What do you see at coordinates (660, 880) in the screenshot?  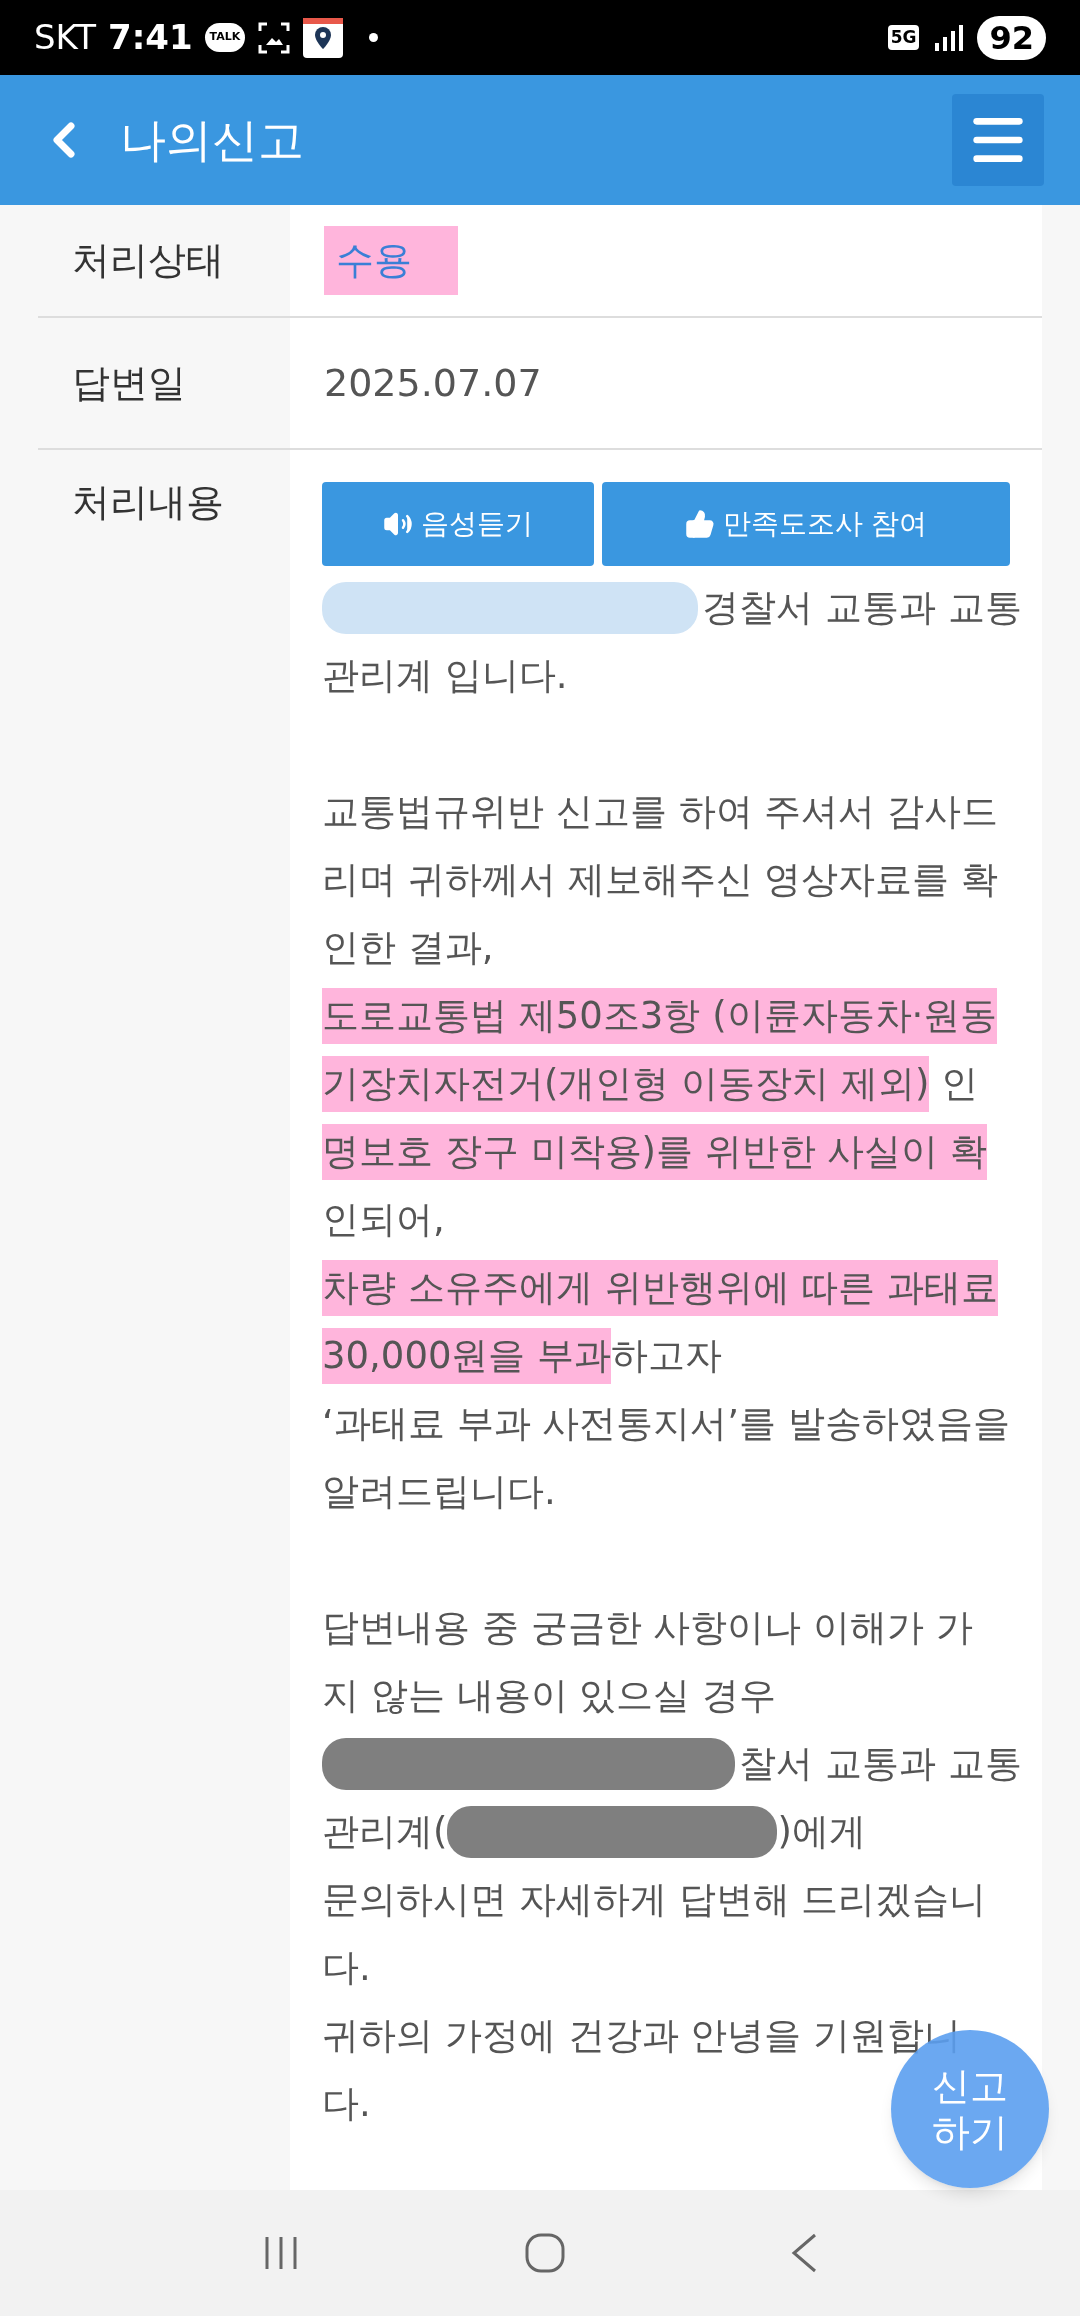 I see `body-text: 리며 귀하께서 제보해주신 영상자료를 확` at bounding box center [660, 880].